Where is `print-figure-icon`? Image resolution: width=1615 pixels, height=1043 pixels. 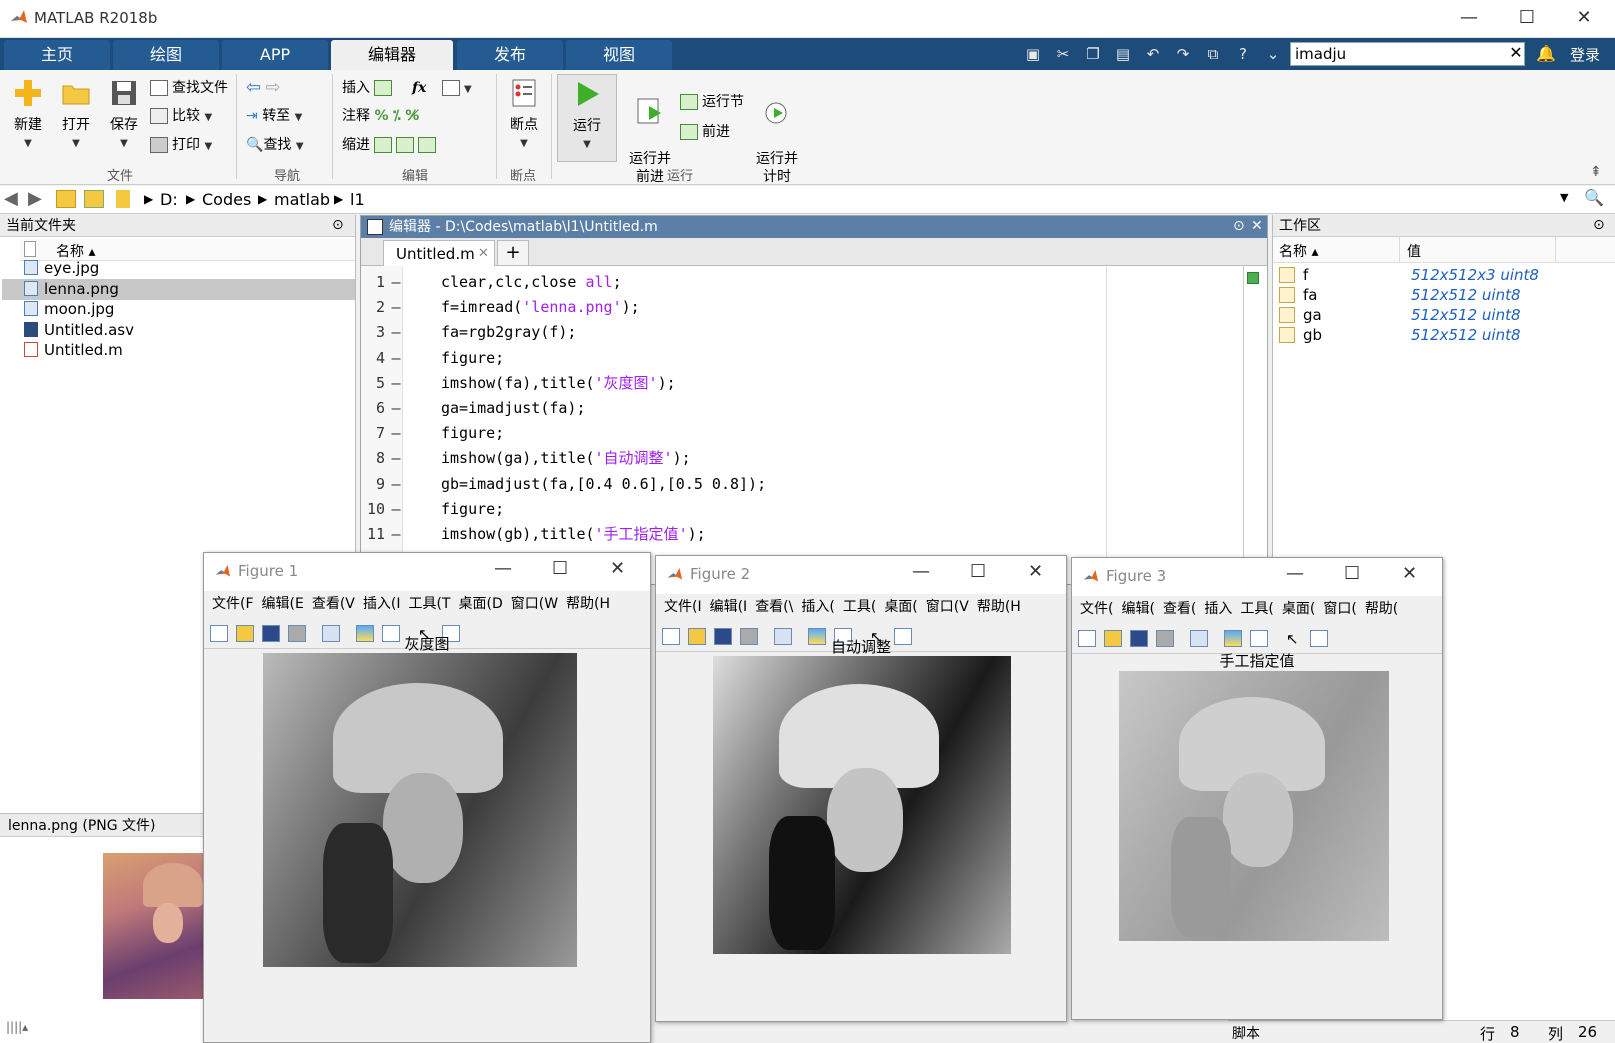 print-figure-icon is located at coordinates (1165, 638).